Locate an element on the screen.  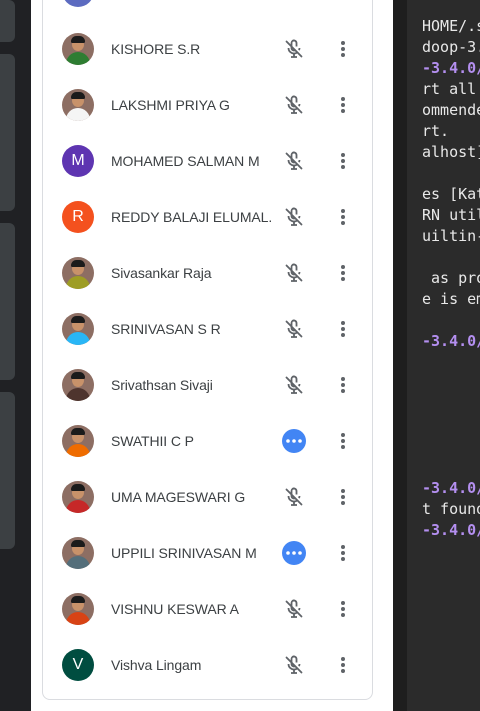
terminal-line: HOME/.ss is located at coordinates (451, 26).